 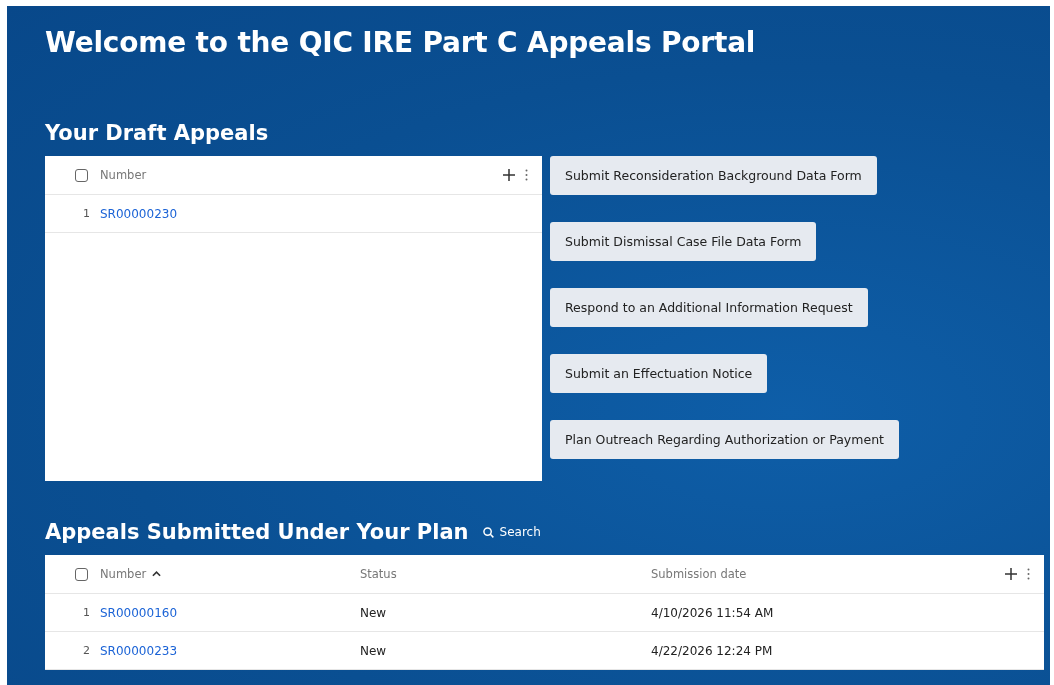 I want to click on column-header: Status, so click(x=378, y=574).